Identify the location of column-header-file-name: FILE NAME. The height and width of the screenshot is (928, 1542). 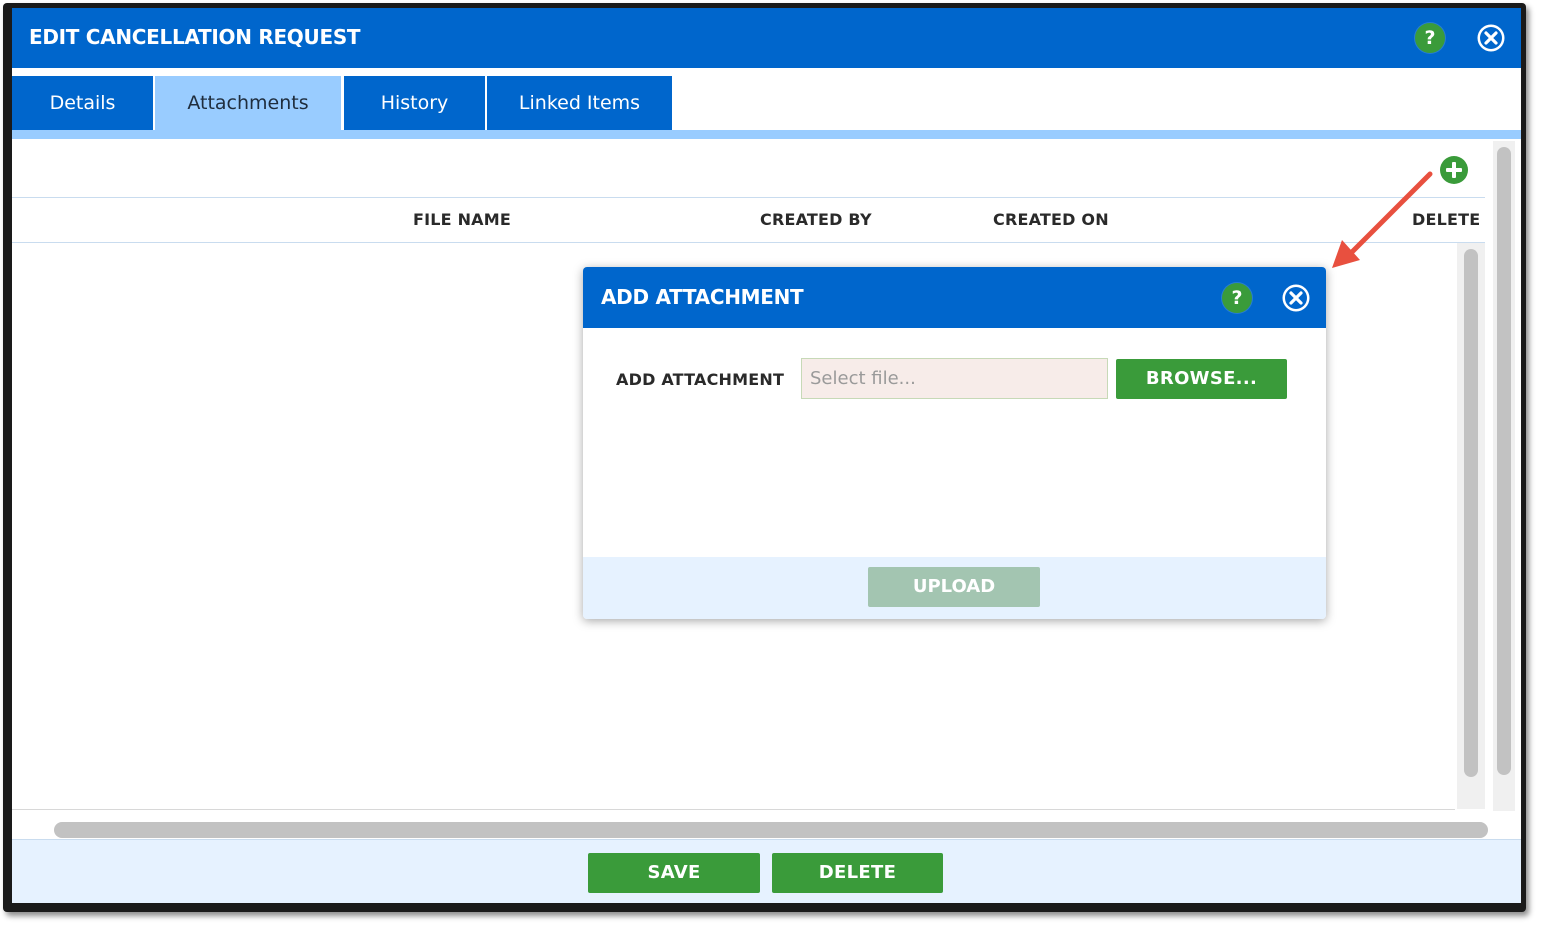
(462, 219).